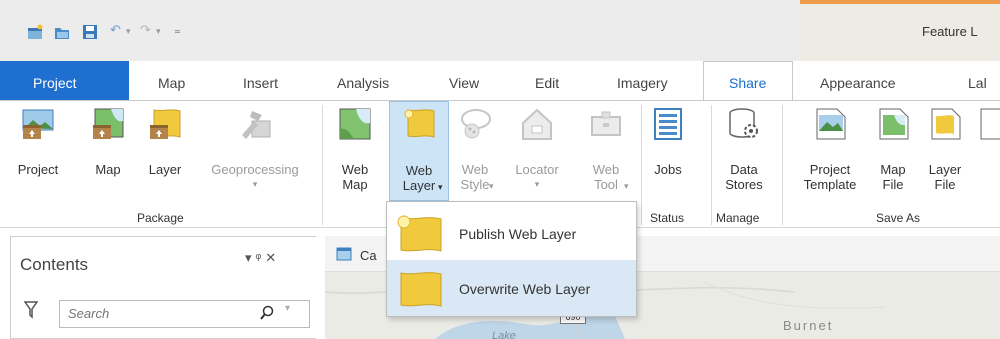 The image size is (1000, 339). I want to click on package-group-label: Package, so click(160, 218).